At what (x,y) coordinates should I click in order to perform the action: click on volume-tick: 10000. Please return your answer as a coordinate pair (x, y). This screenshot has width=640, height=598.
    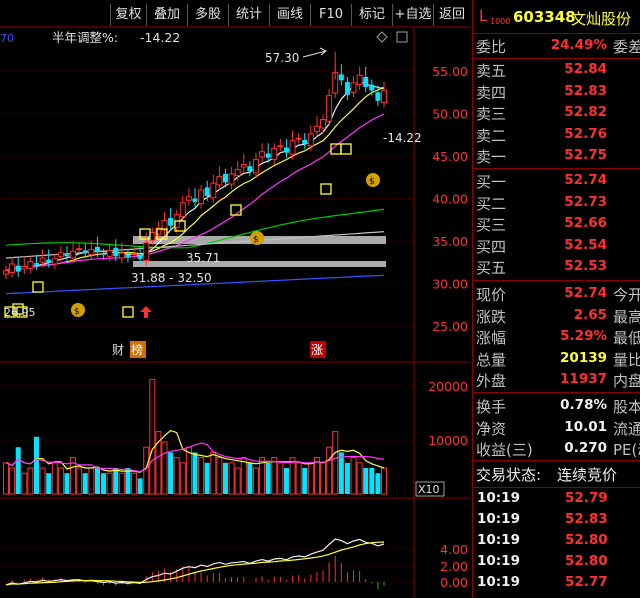
    Looking at the image, I should click on (448, 440).